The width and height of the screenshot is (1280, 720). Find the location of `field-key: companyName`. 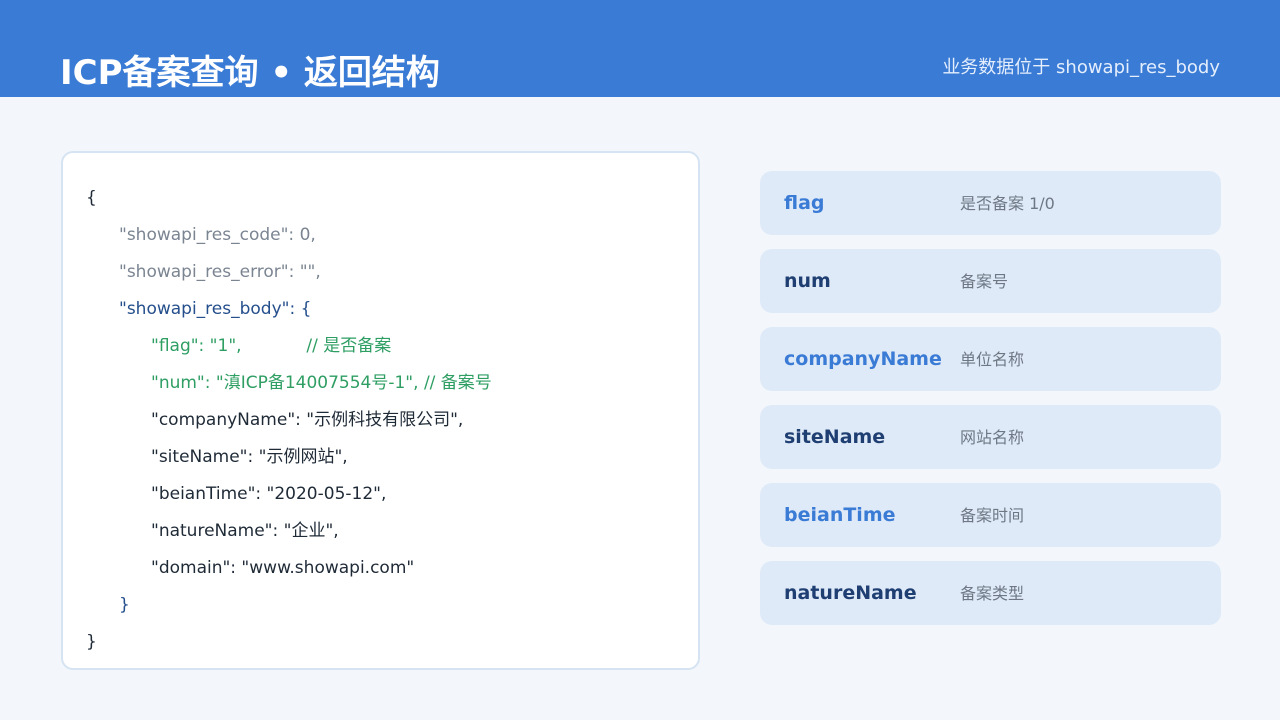

field-key: companyName is located at coordinates (863, 359).